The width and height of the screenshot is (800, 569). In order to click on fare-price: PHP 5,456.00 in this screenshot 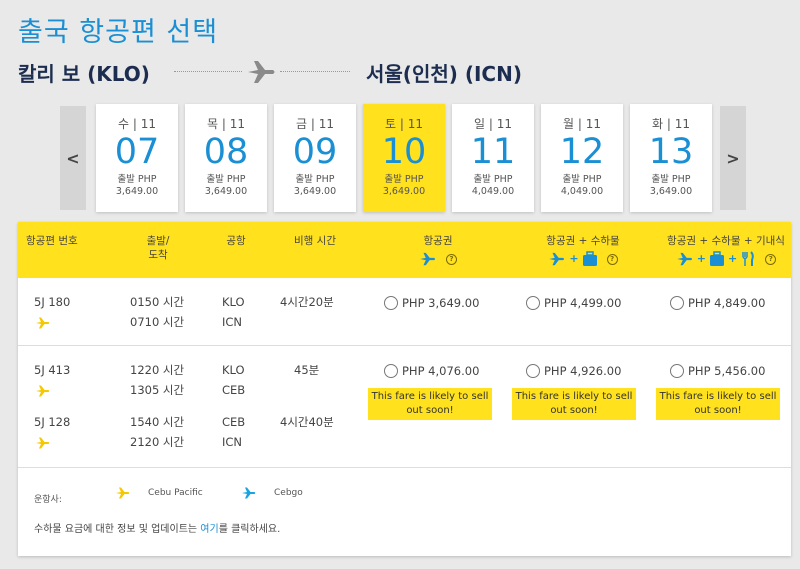, I will do `click(727, 371)`.